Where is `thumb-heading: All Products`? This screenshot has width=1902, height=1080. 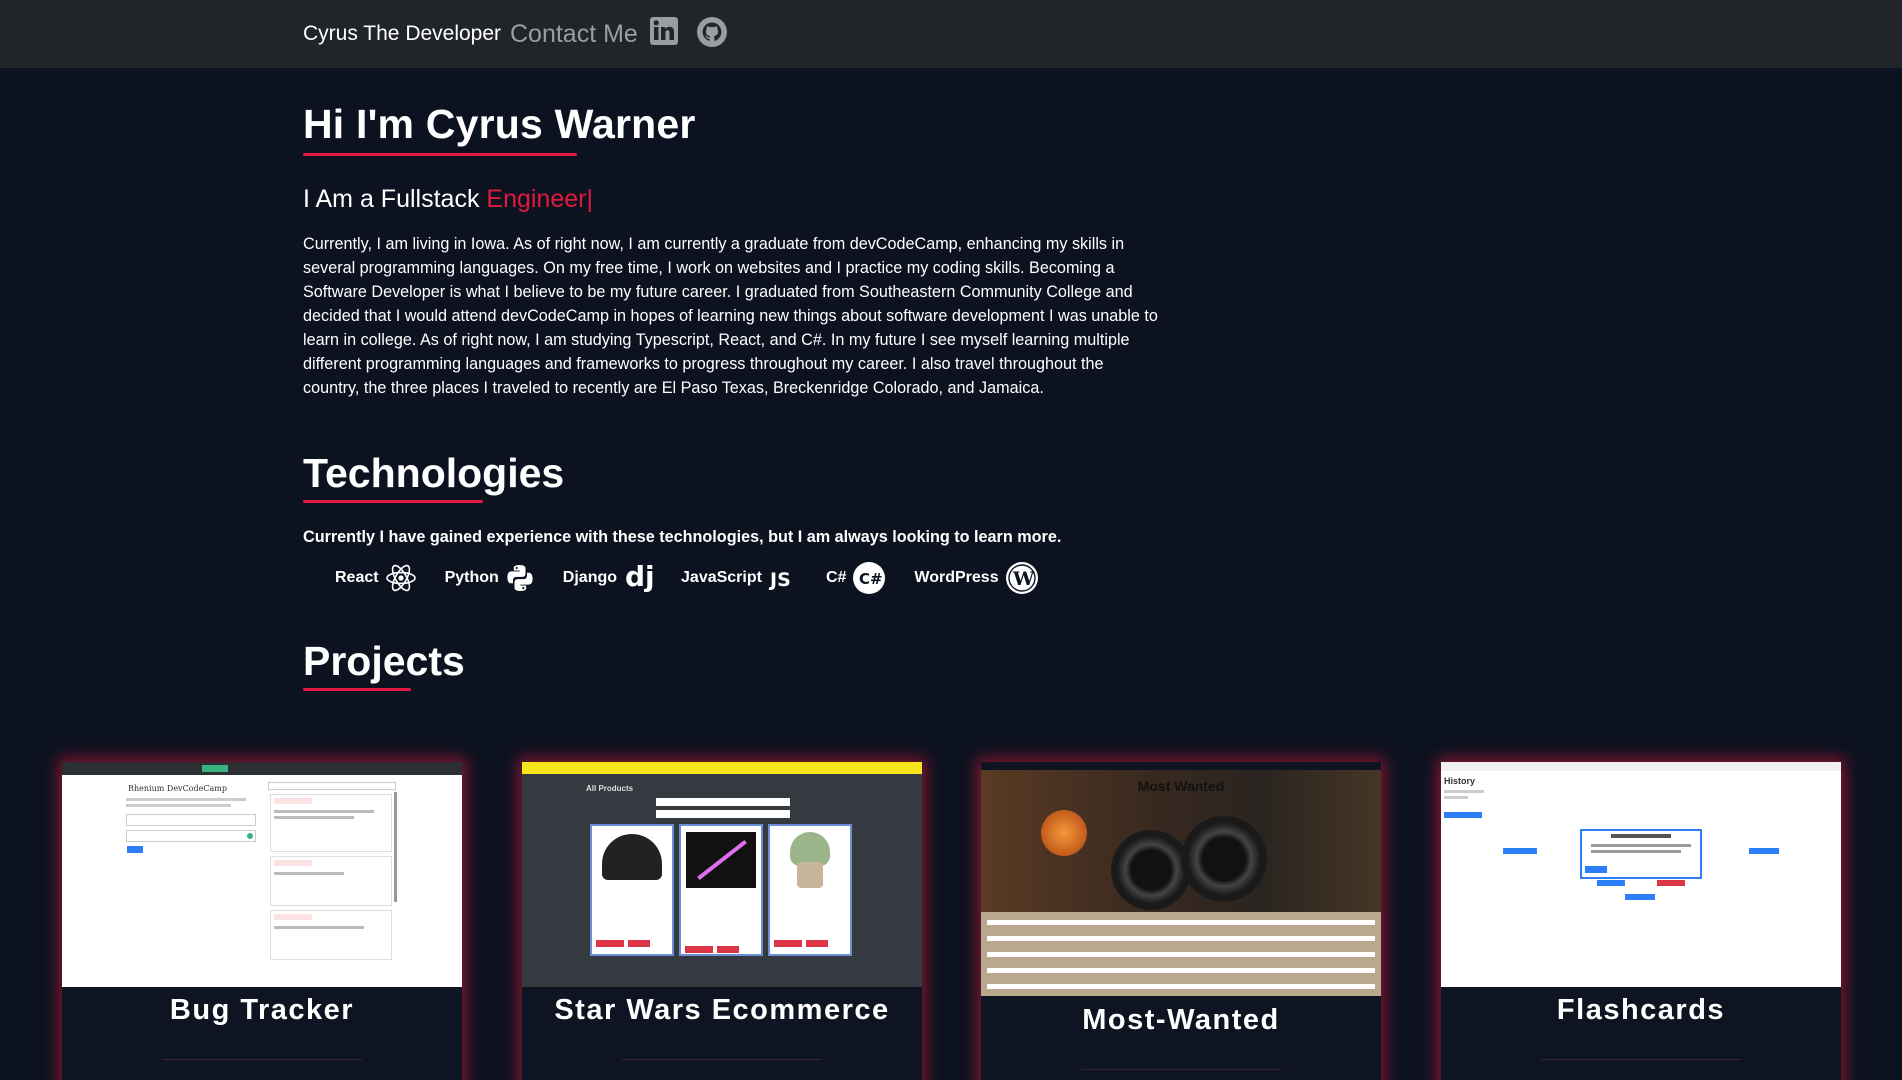
thumb-heading: All Products is located at coordinates (610, 788).